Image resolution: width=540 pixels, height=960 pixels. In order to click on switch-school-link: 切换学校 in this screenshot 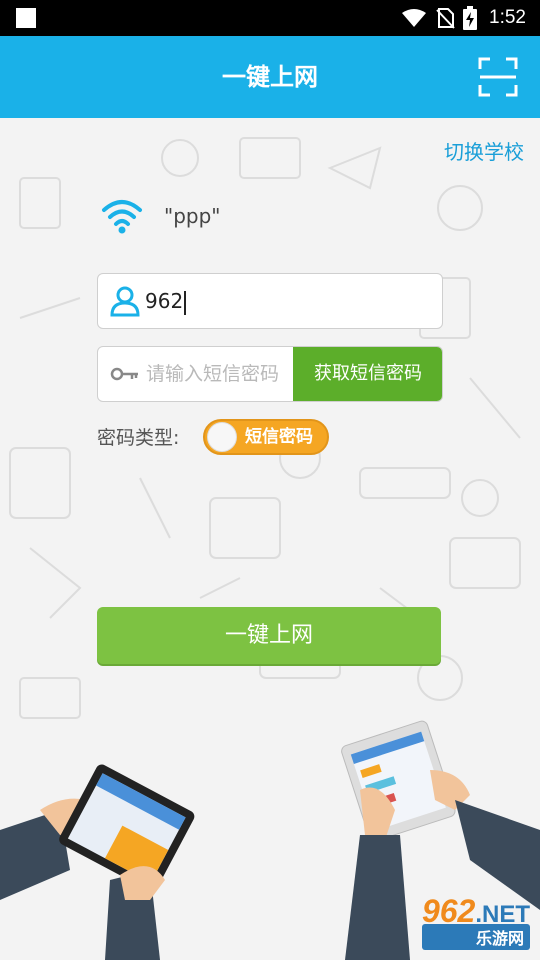, I will do `click(484, 150)`.